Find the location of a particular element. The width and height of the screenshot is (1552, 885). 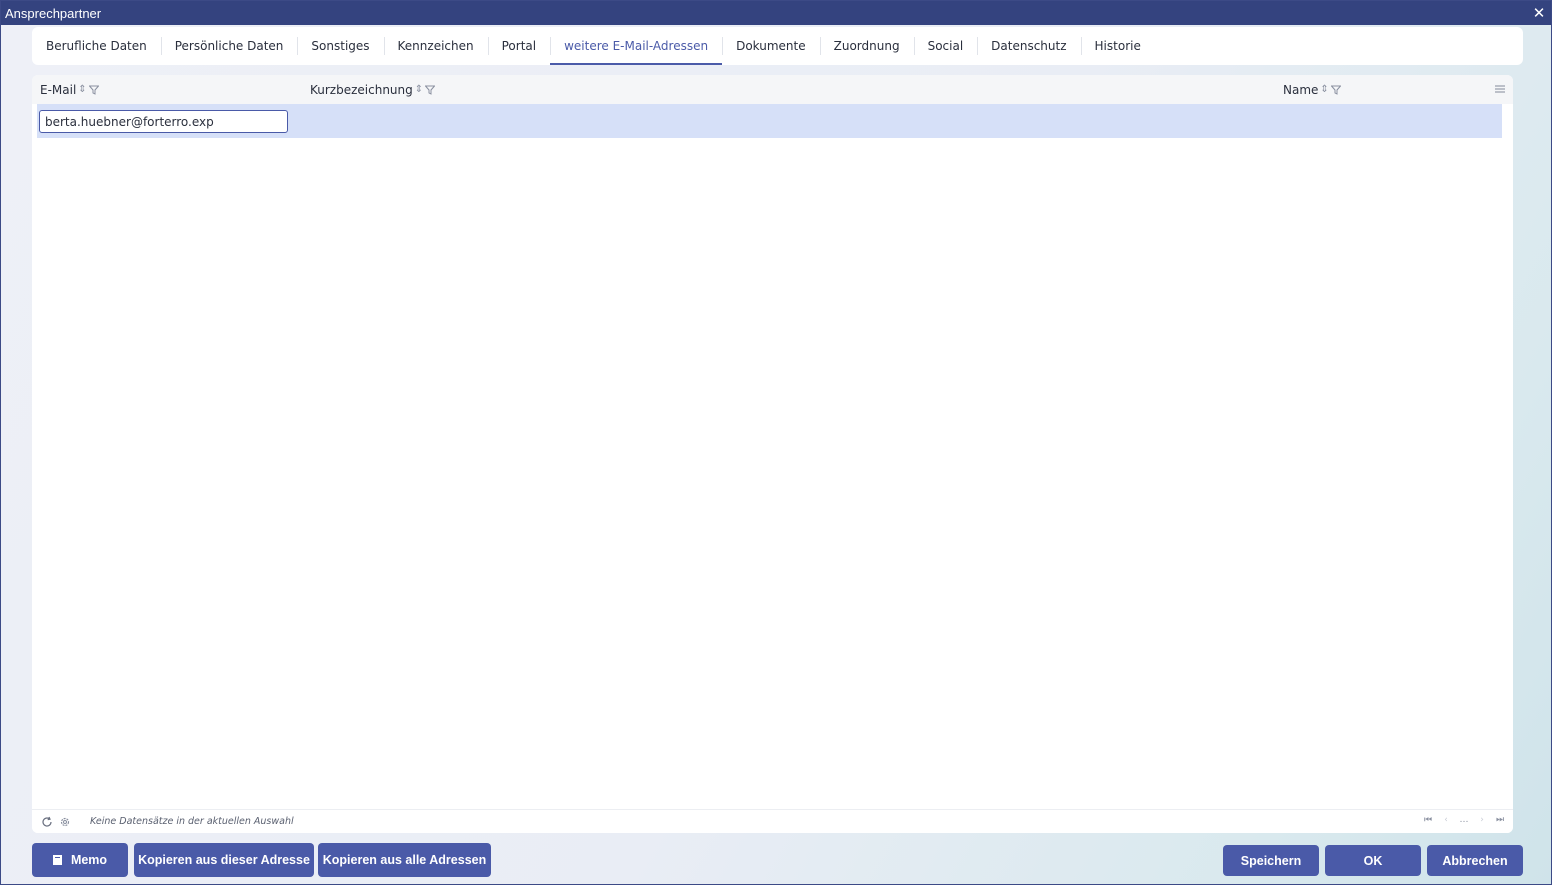

ok-button: OK is located at coordinates (1373, 860).